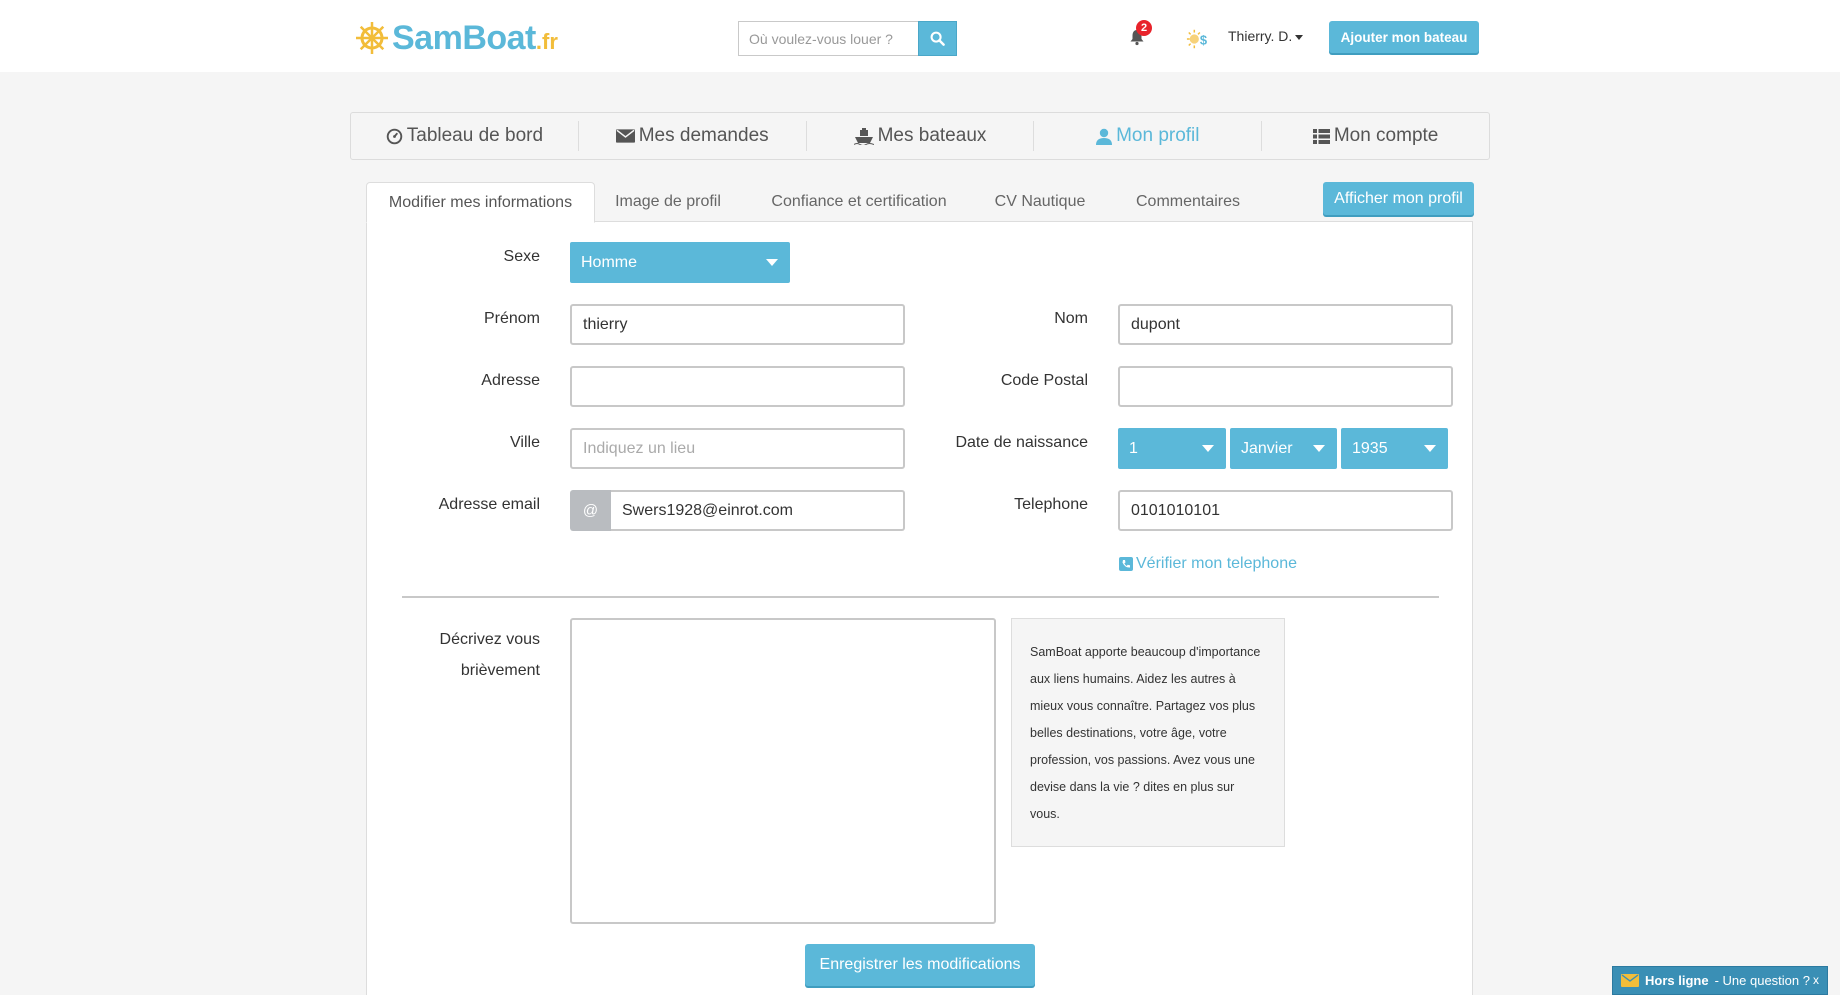  What do you see at coordinates (1260, 36) in the screenshot?
I see `user-name: Thierry. D.` at bounding box center [1260, 36].